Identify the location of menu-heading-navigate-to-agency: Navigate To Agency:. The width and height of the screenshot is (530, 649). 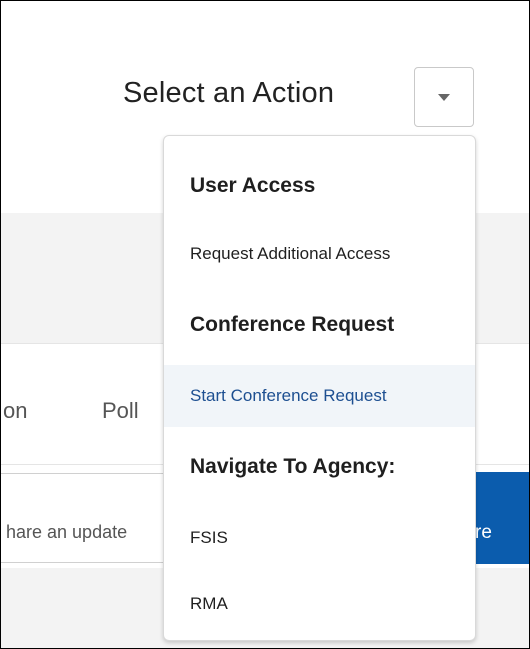
(293, 466).